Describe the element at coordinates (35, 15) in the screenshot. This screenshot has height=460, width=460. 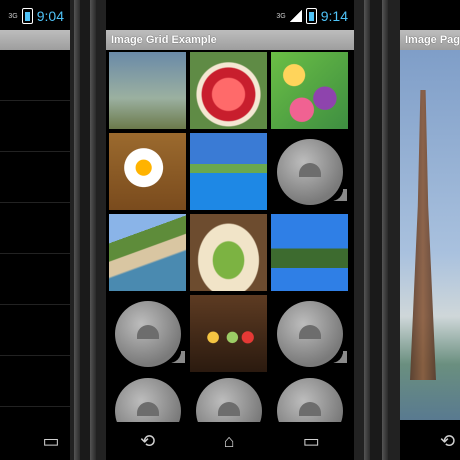
I see `left-status-bar: 3G 9:04` at that location.